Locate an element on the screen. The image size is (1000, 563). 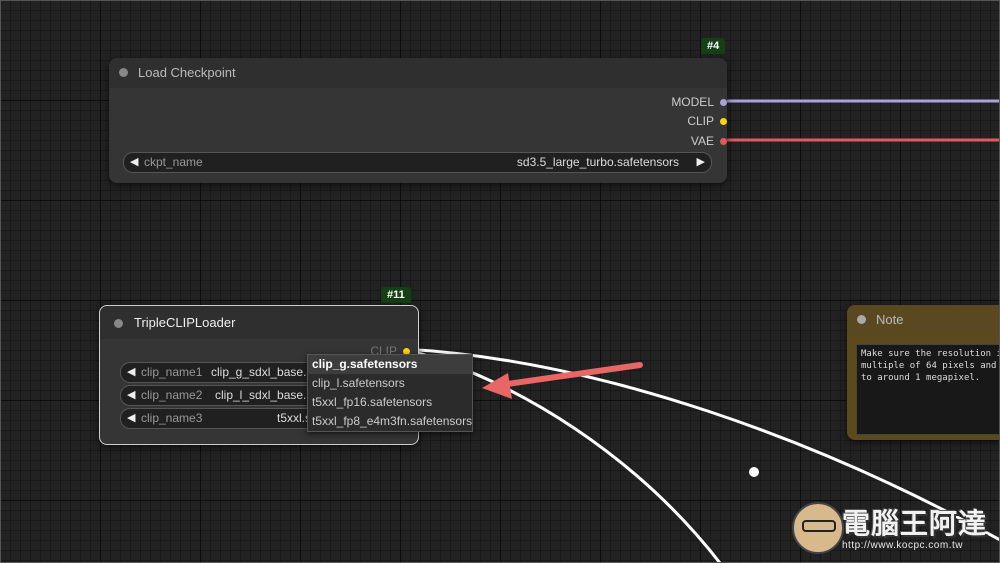
menu-item-t5xxl-fp8: t5xxl_fp8_e4m3fn.safetensors is located at coordinates (390, 421).